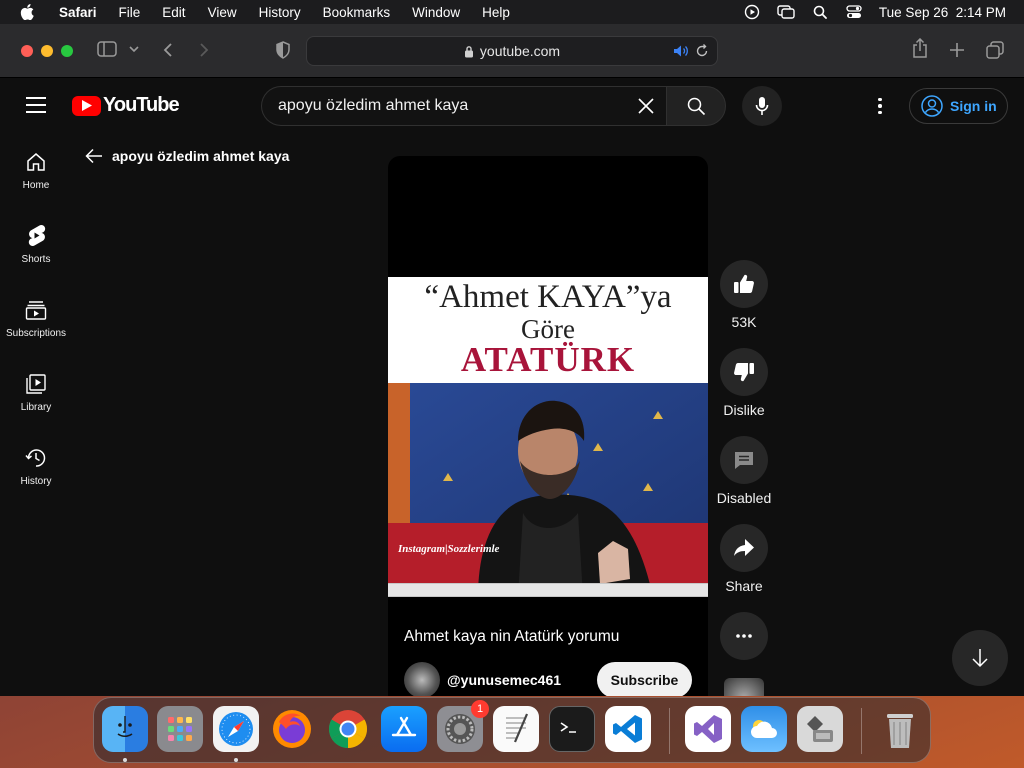 The width and height of the screenshot is (1024, 768). I want to click on hamburger-menu-icon, so click(36, 105).